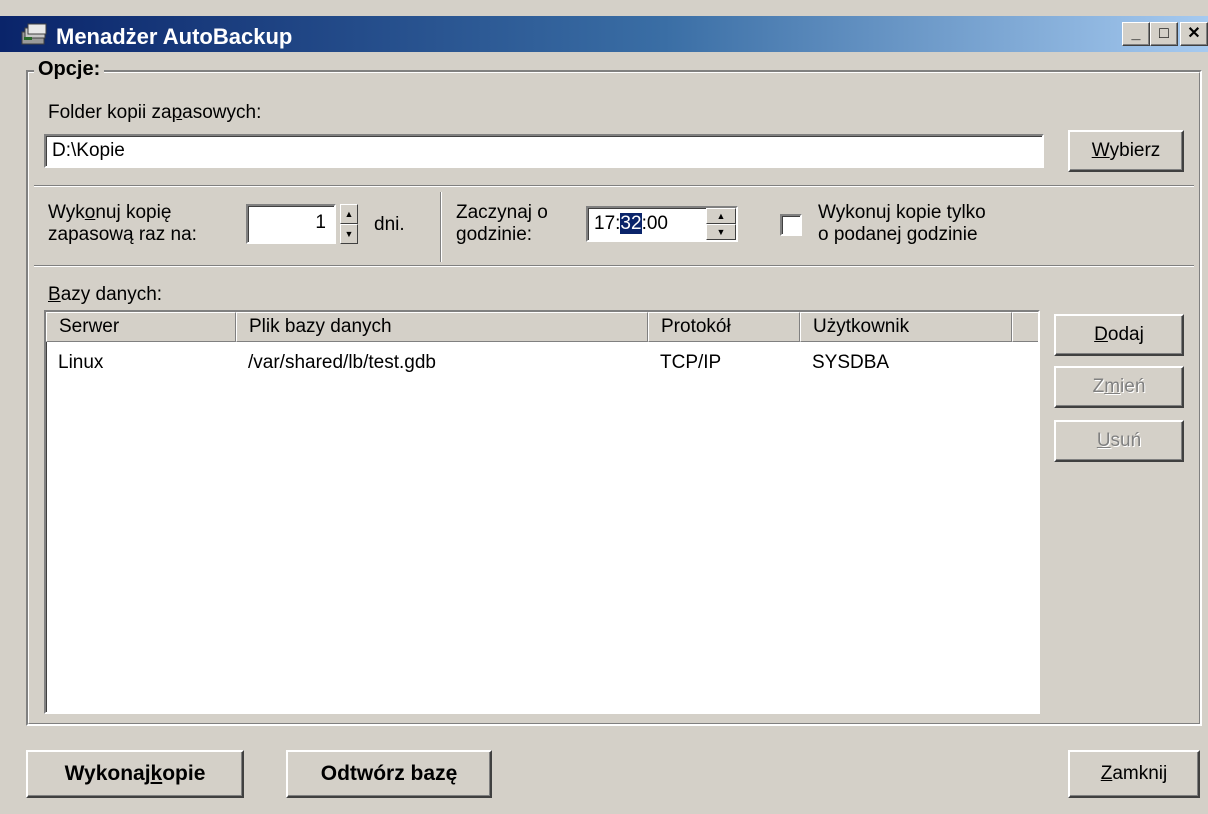 The image size is (1208, 814). What do you see at coordinates (1119, 335) in the screenshot?
I see `add-database-button: Dodaj` at bounding box center [1119, 335].